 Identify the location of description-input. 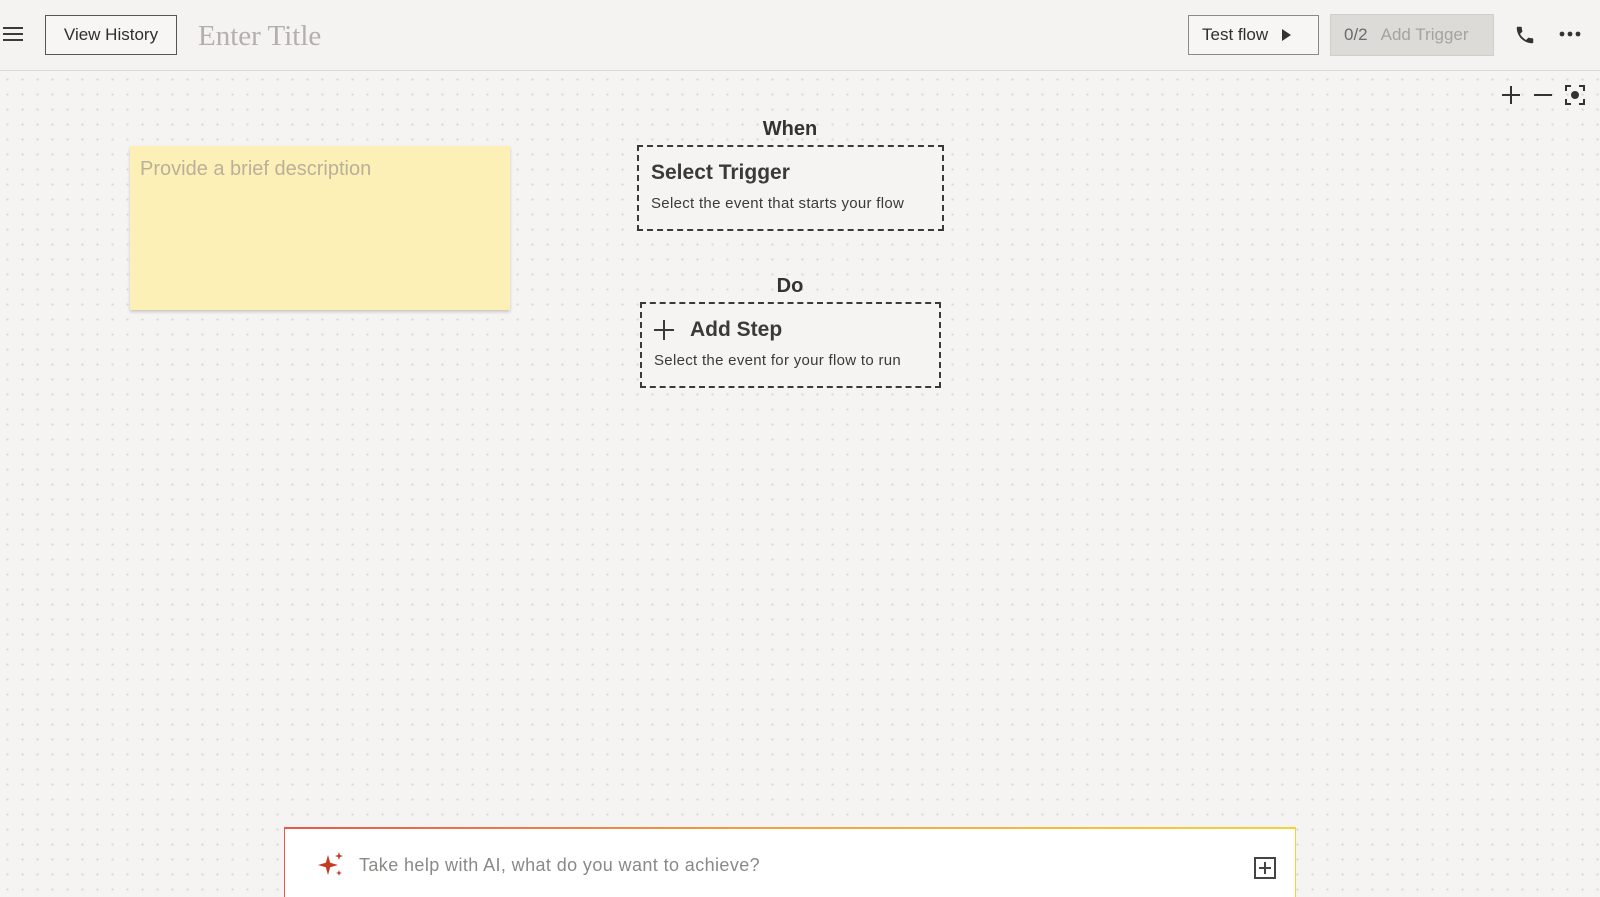
(320, 228).